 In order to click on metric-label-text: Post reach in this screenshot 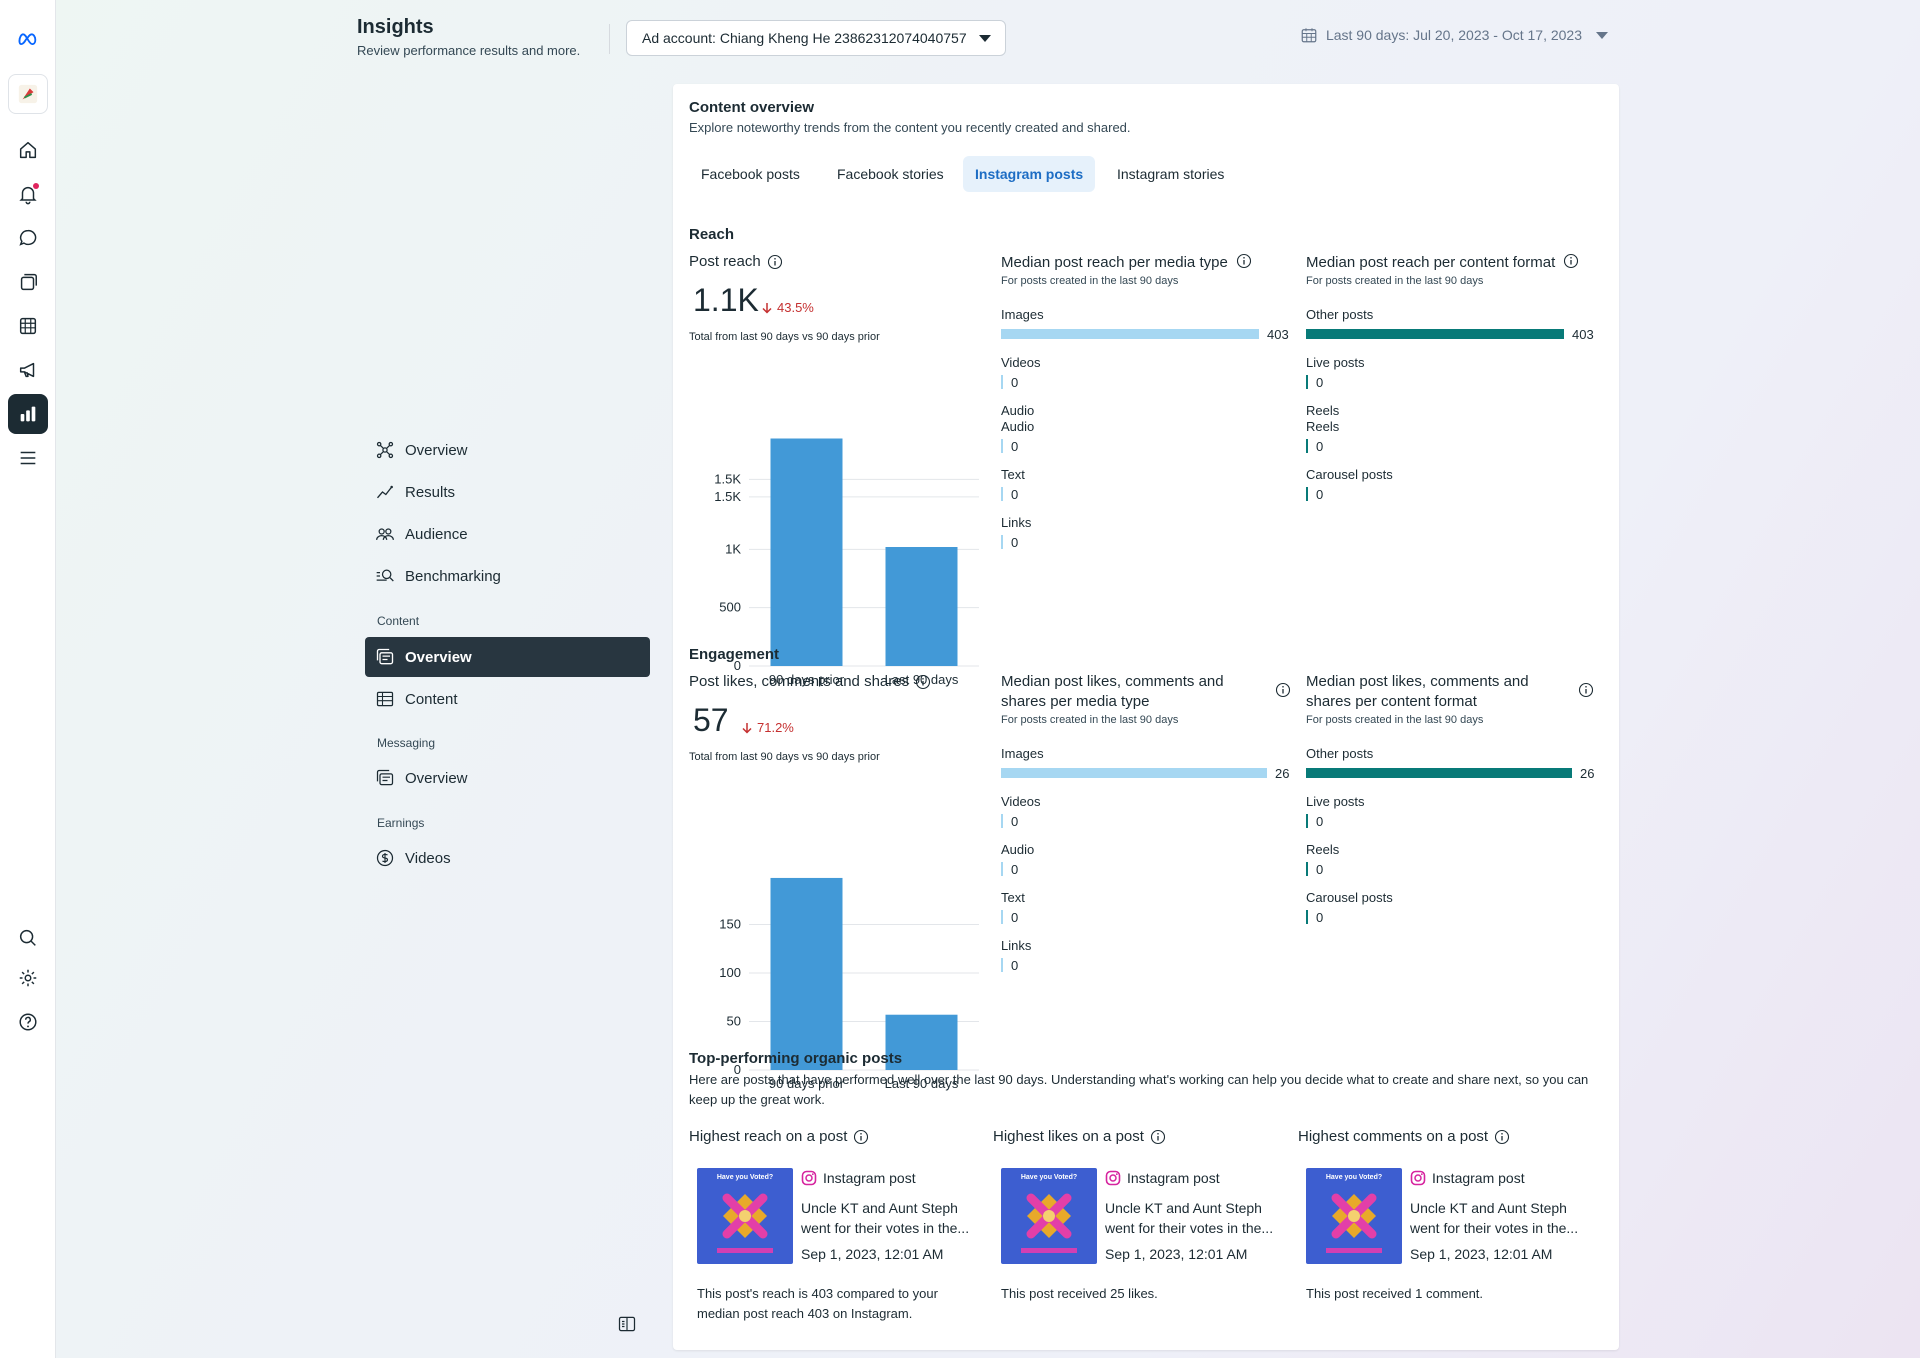, I will do `click(725, 261)`.